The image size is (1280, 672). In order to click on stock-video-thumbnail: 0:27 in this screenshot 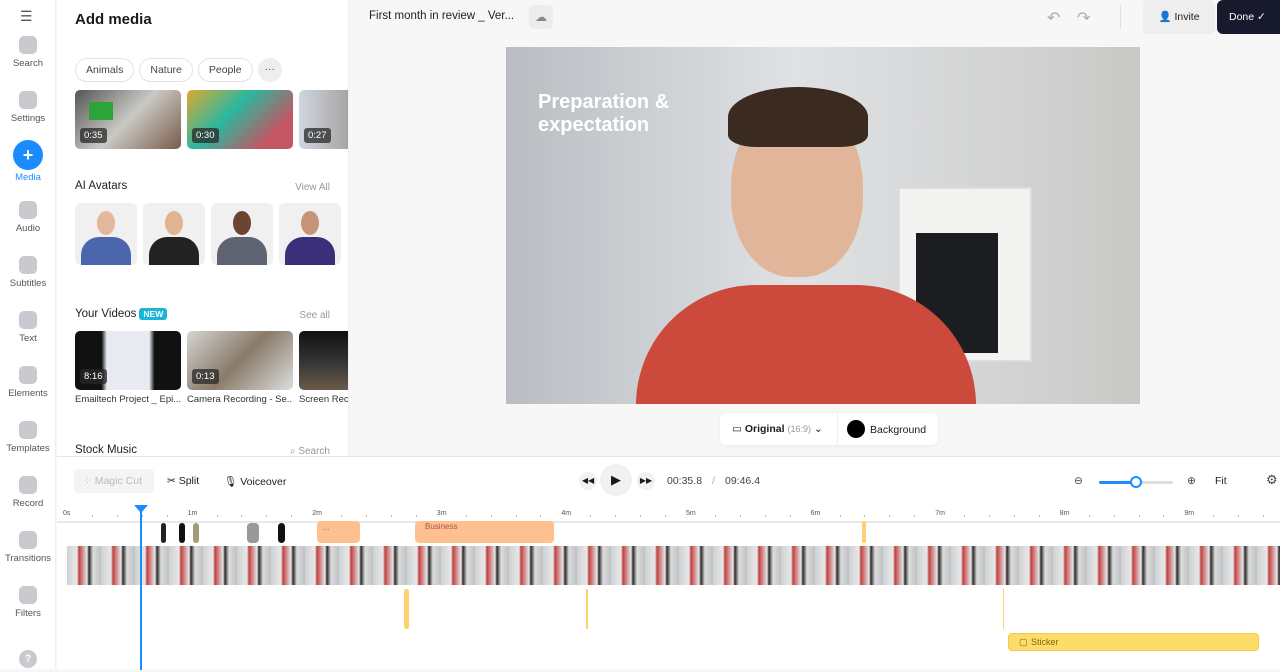, I will do `click(323, 119)`.